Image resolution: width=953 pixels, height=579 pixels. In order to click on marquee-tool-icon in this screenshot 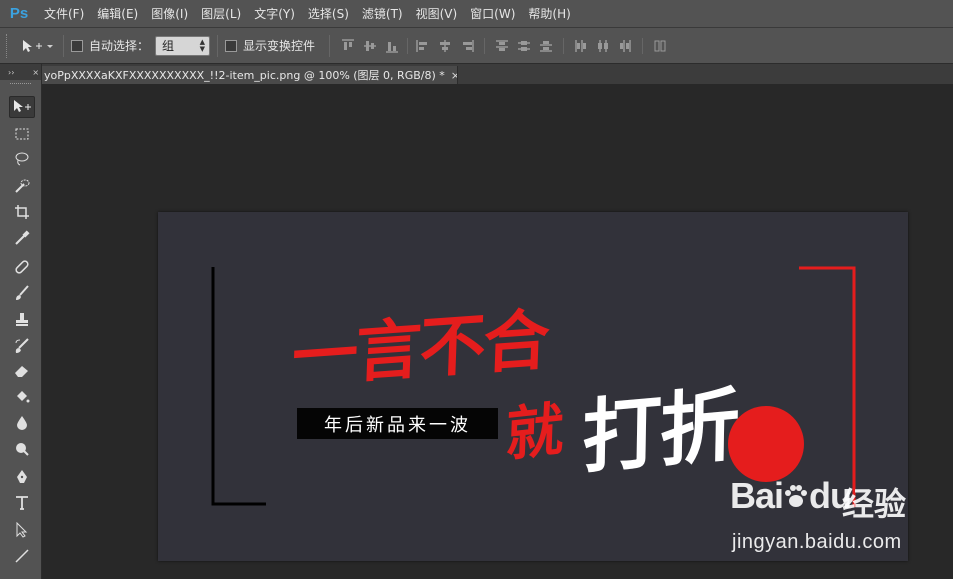, I will do `click(22, 134)`.